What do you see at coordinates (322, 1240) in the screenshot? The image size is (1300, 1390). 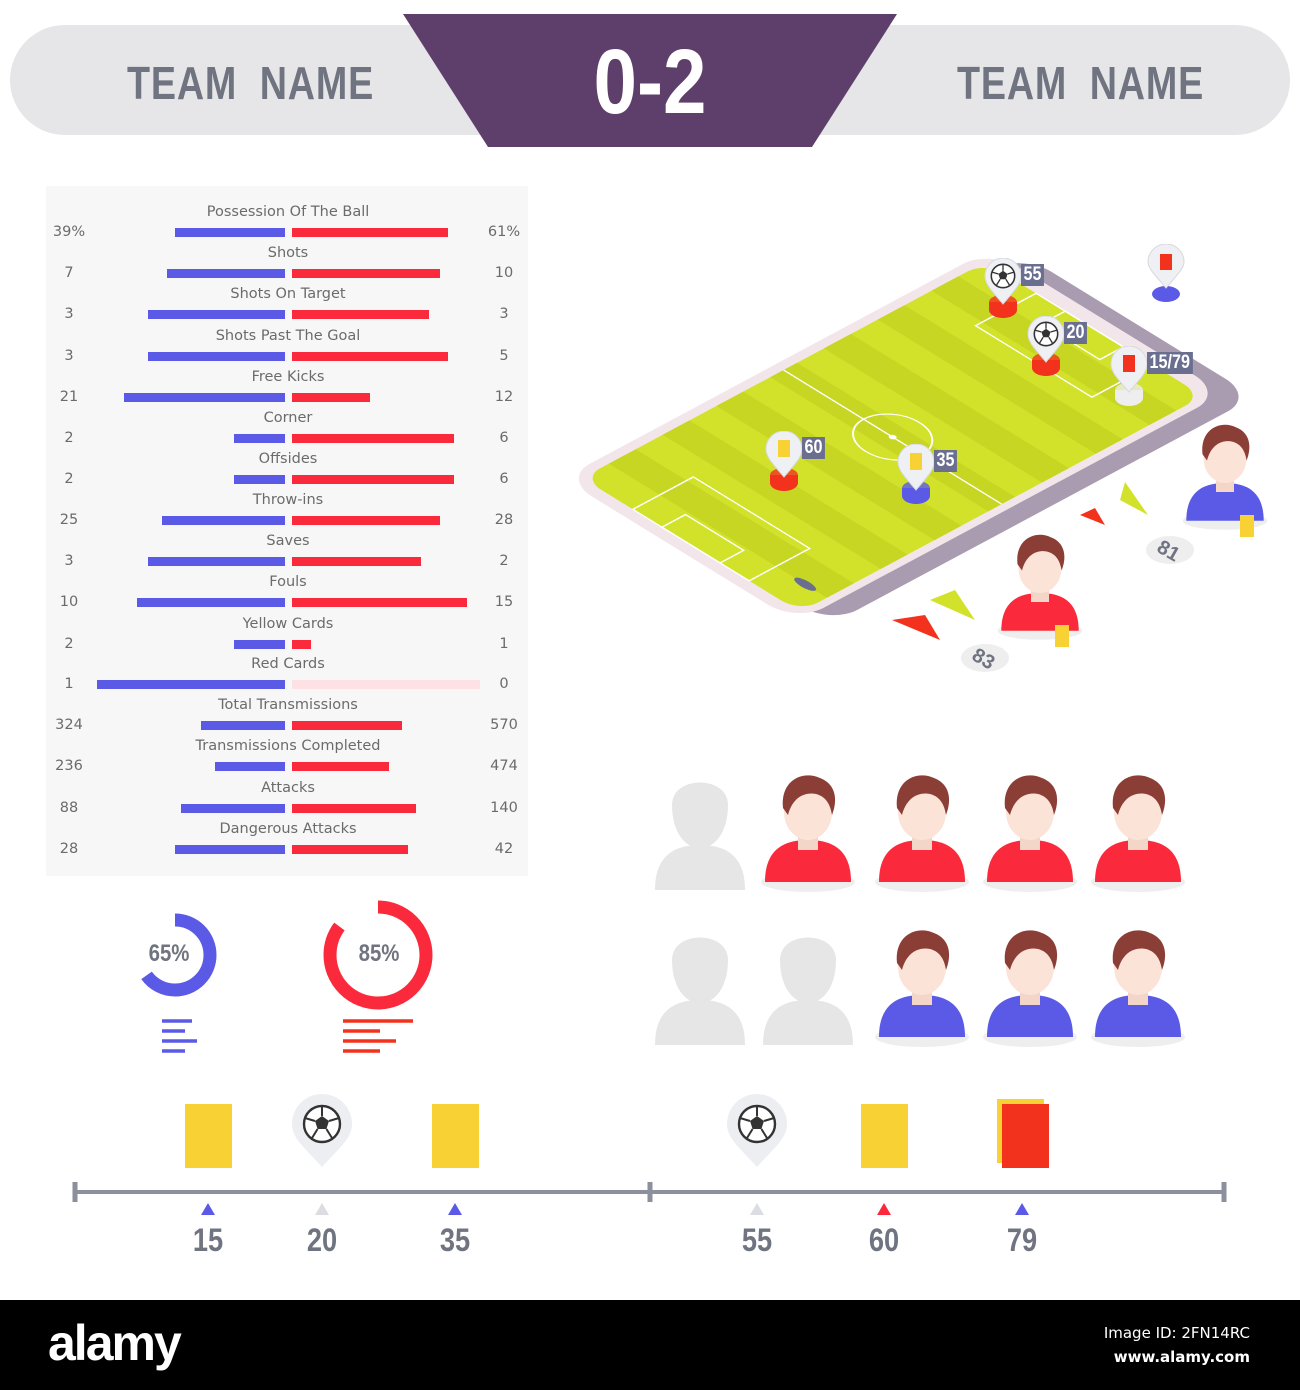 I see `event-minute: 20` at bounding box center [322, 1240].